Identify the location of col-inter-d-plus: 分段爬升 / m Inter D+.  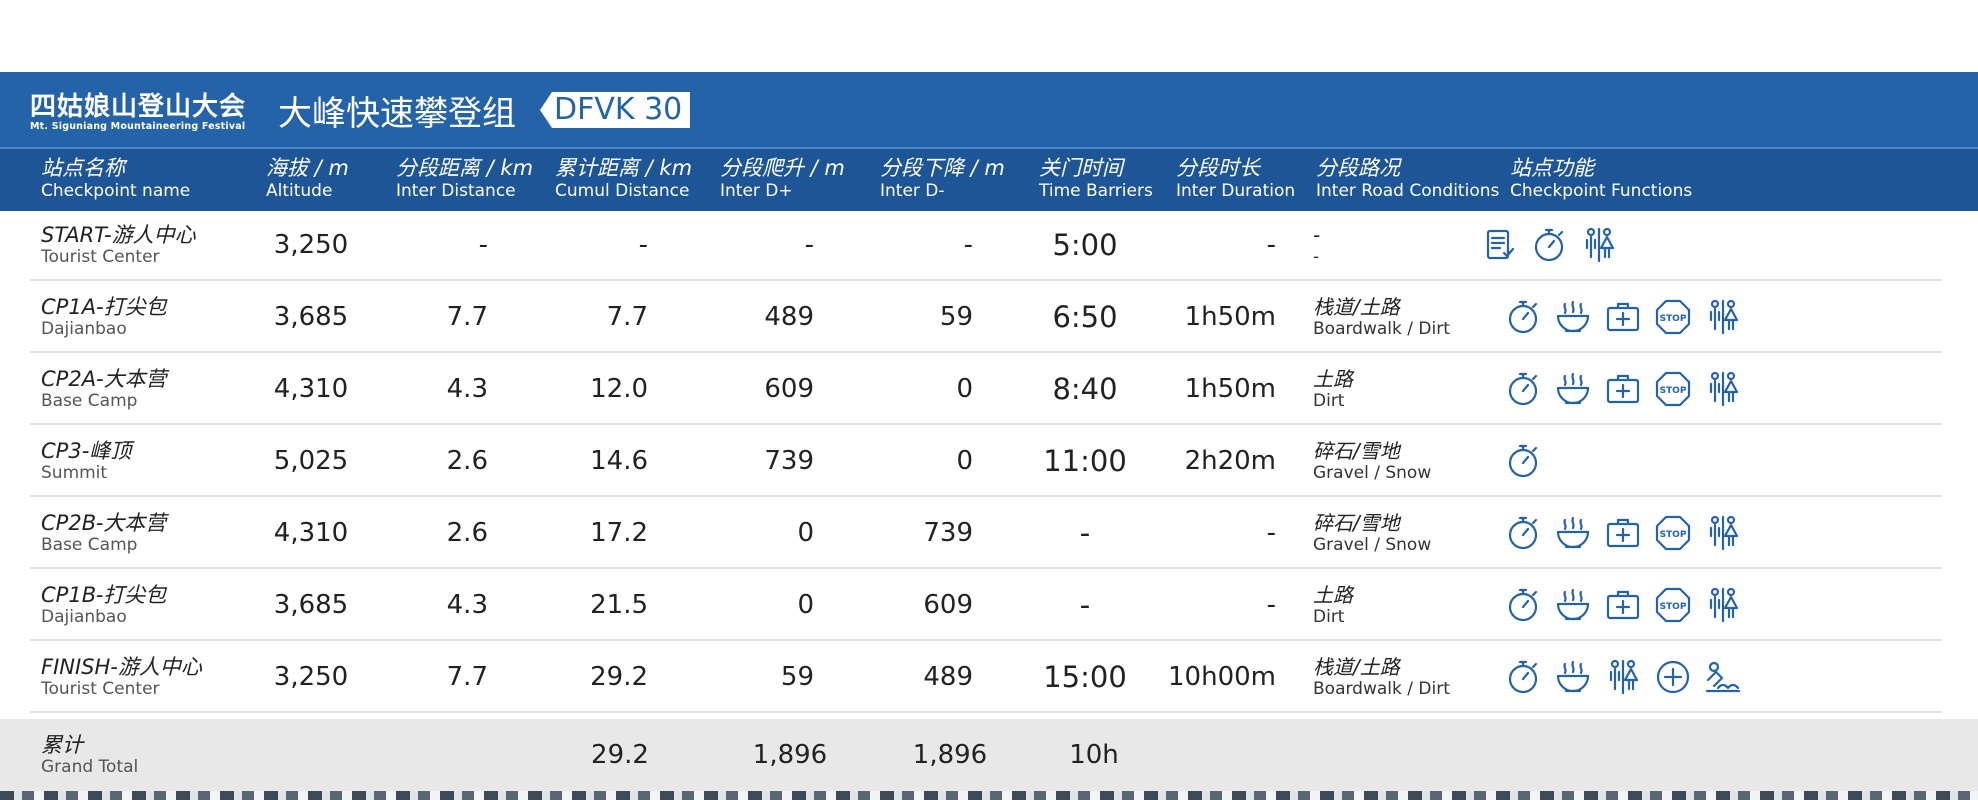
(782, 178).